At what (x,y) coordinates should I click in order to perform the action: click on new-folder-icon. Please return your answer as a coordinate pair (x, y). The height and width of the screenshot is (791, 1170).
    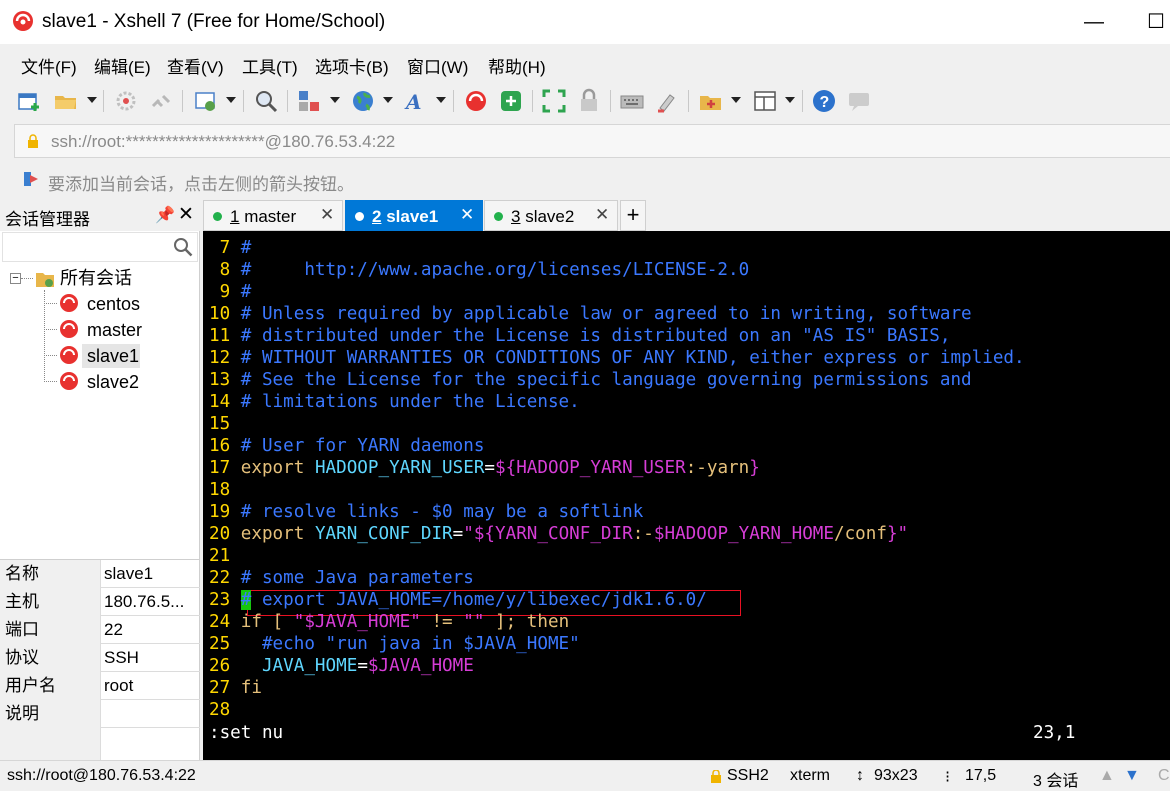
    Looking at the image, I should click on (711, 101).